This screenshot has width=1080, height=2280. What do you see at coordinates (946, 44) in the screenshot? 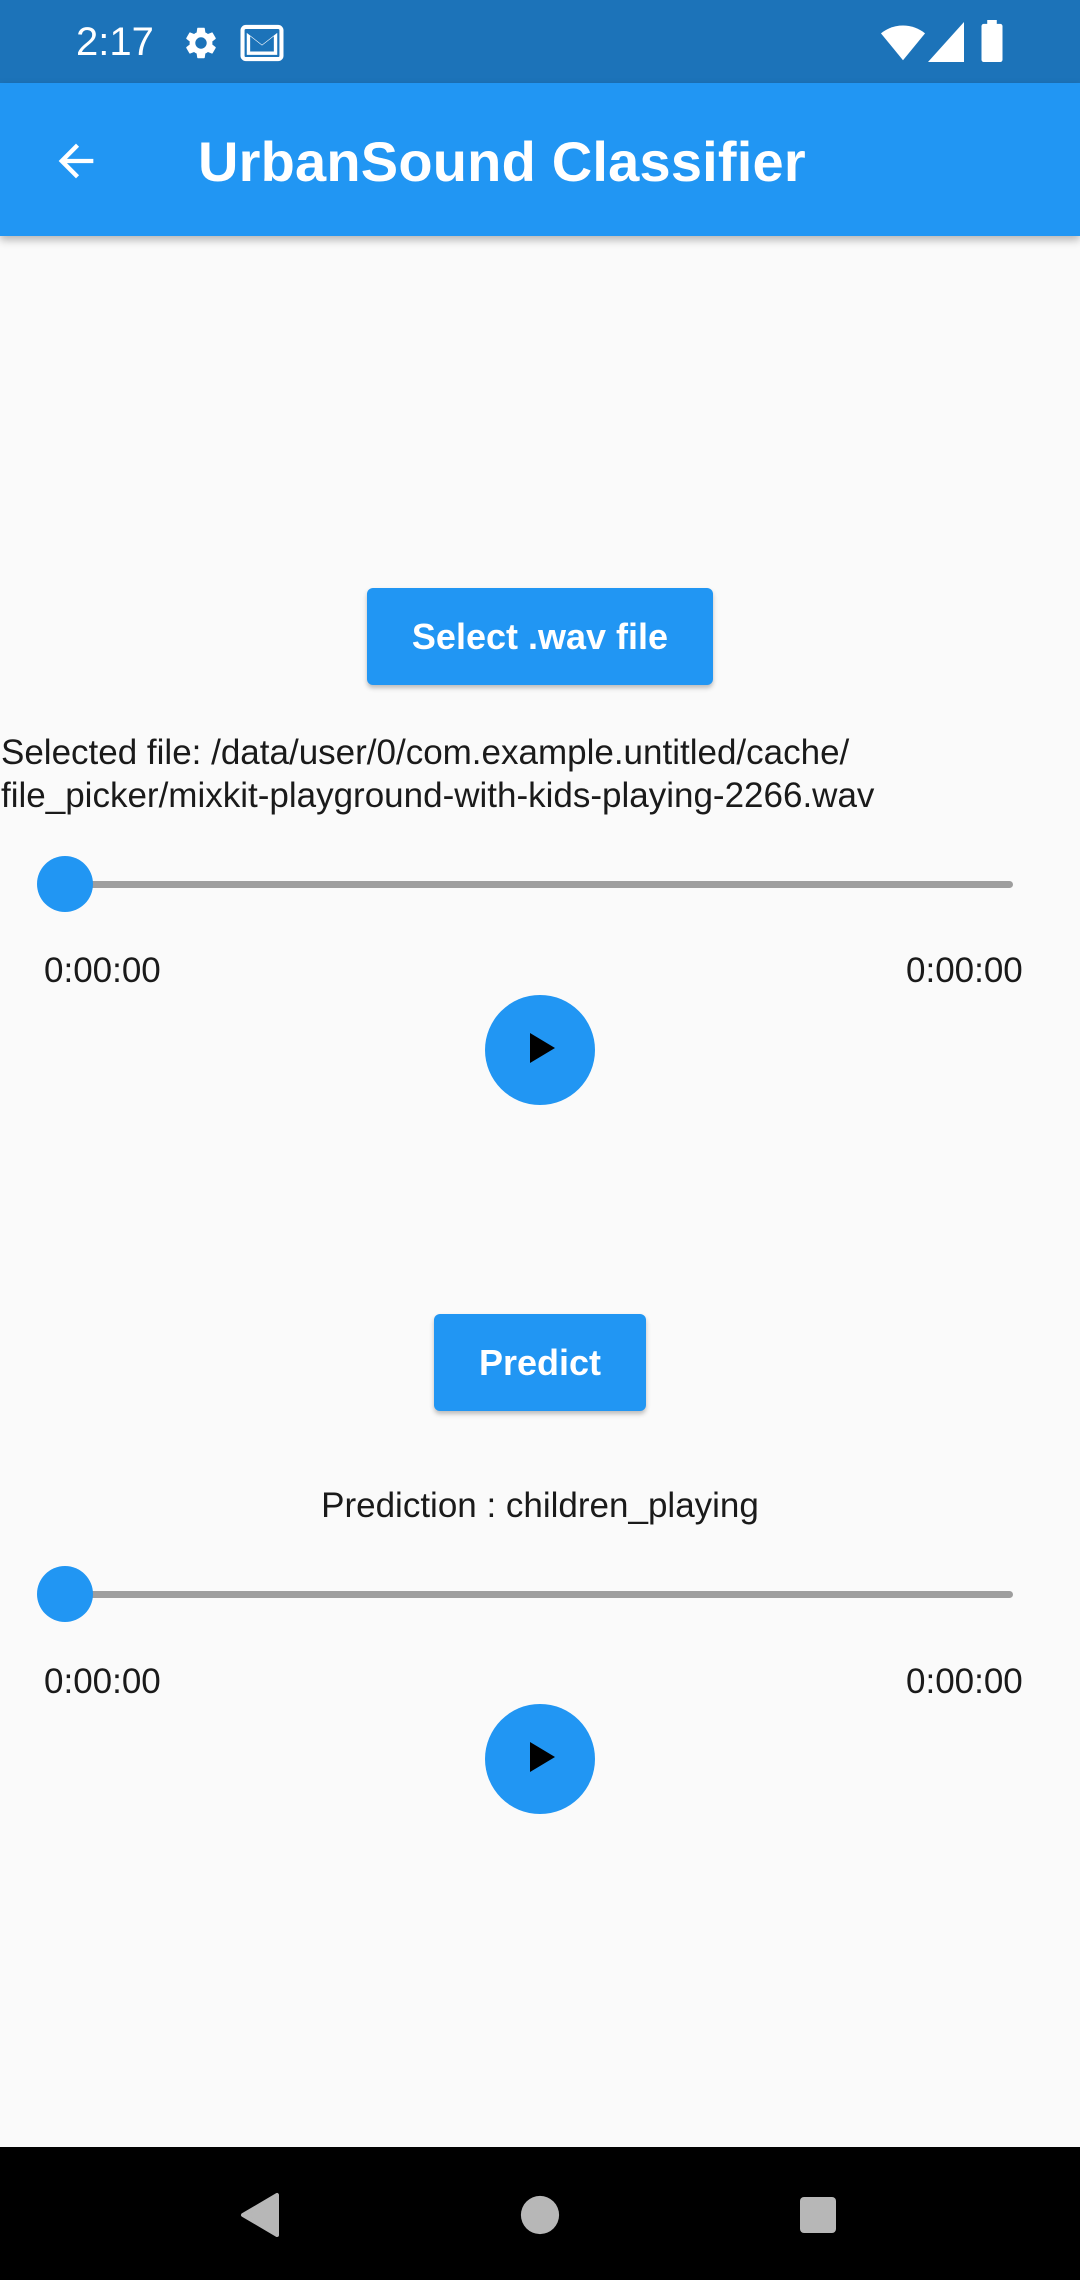
I see `signal-icon` at bounding box center [946, 44].